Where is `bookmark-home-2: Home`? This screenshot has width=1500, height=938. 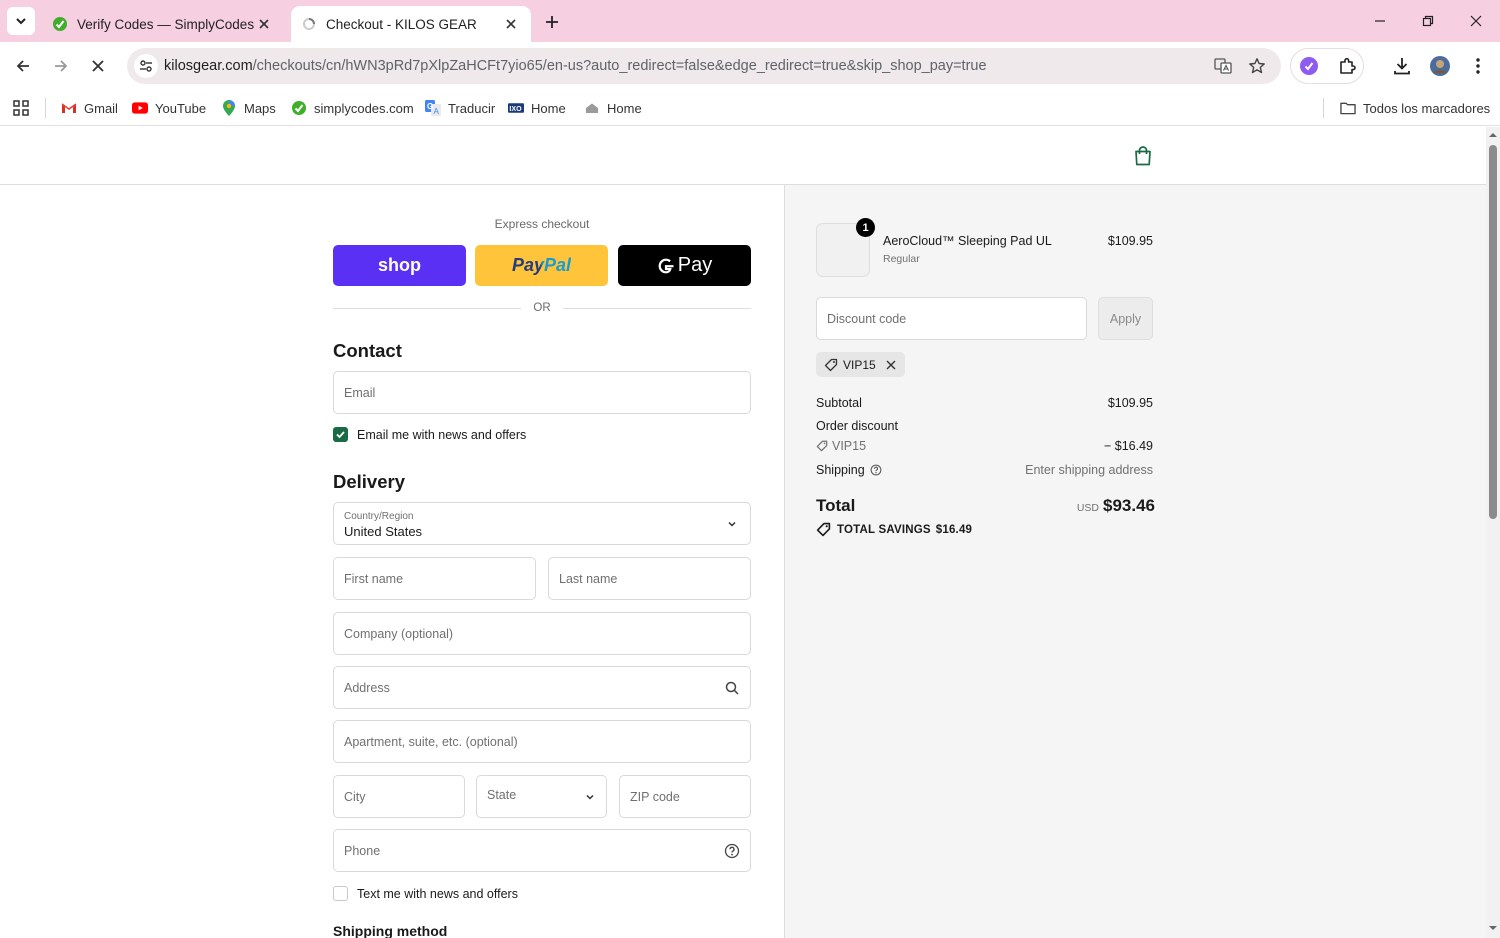
bookmark-home-2: Home is located at coordinates (613, 108).